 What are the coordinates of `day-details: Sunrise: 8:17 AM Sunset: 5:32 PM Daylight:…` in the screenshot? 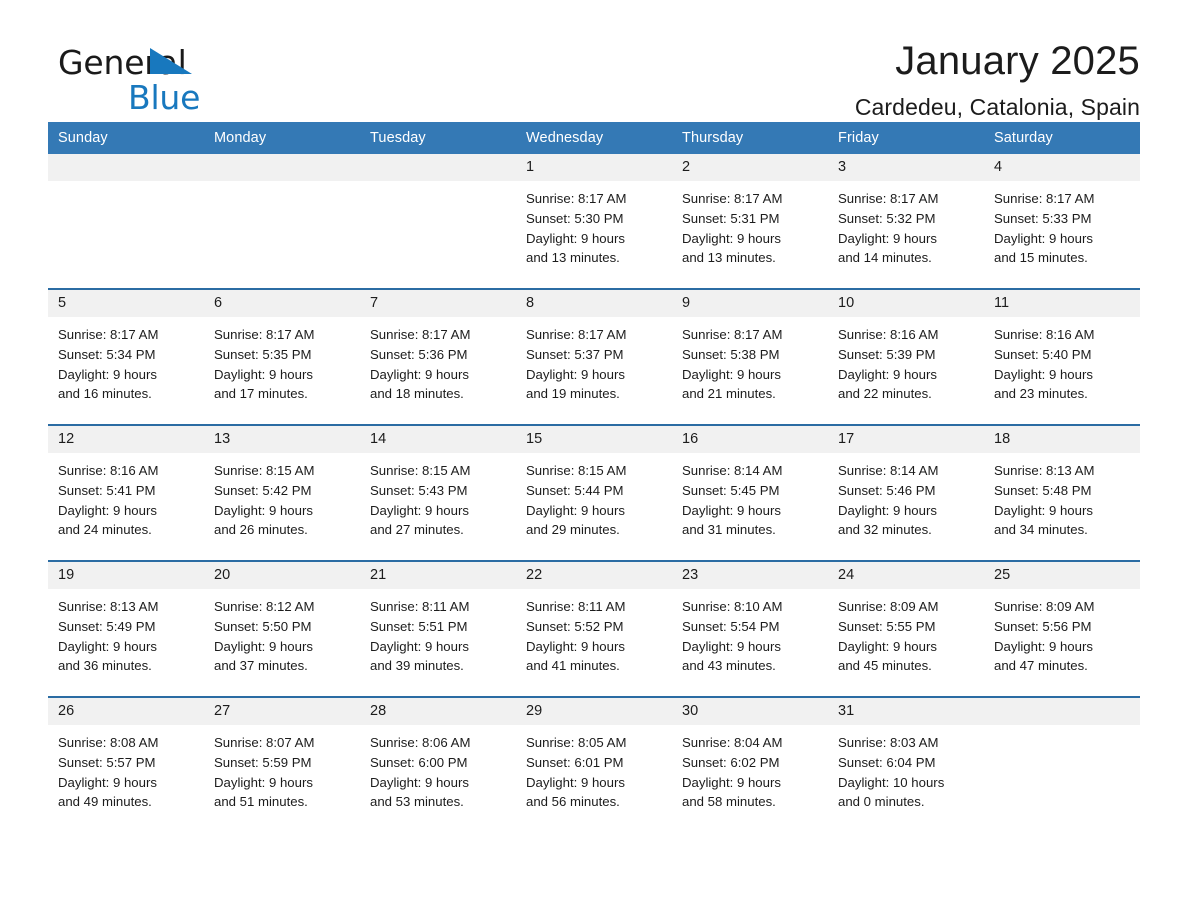 It's located at (906, 224).